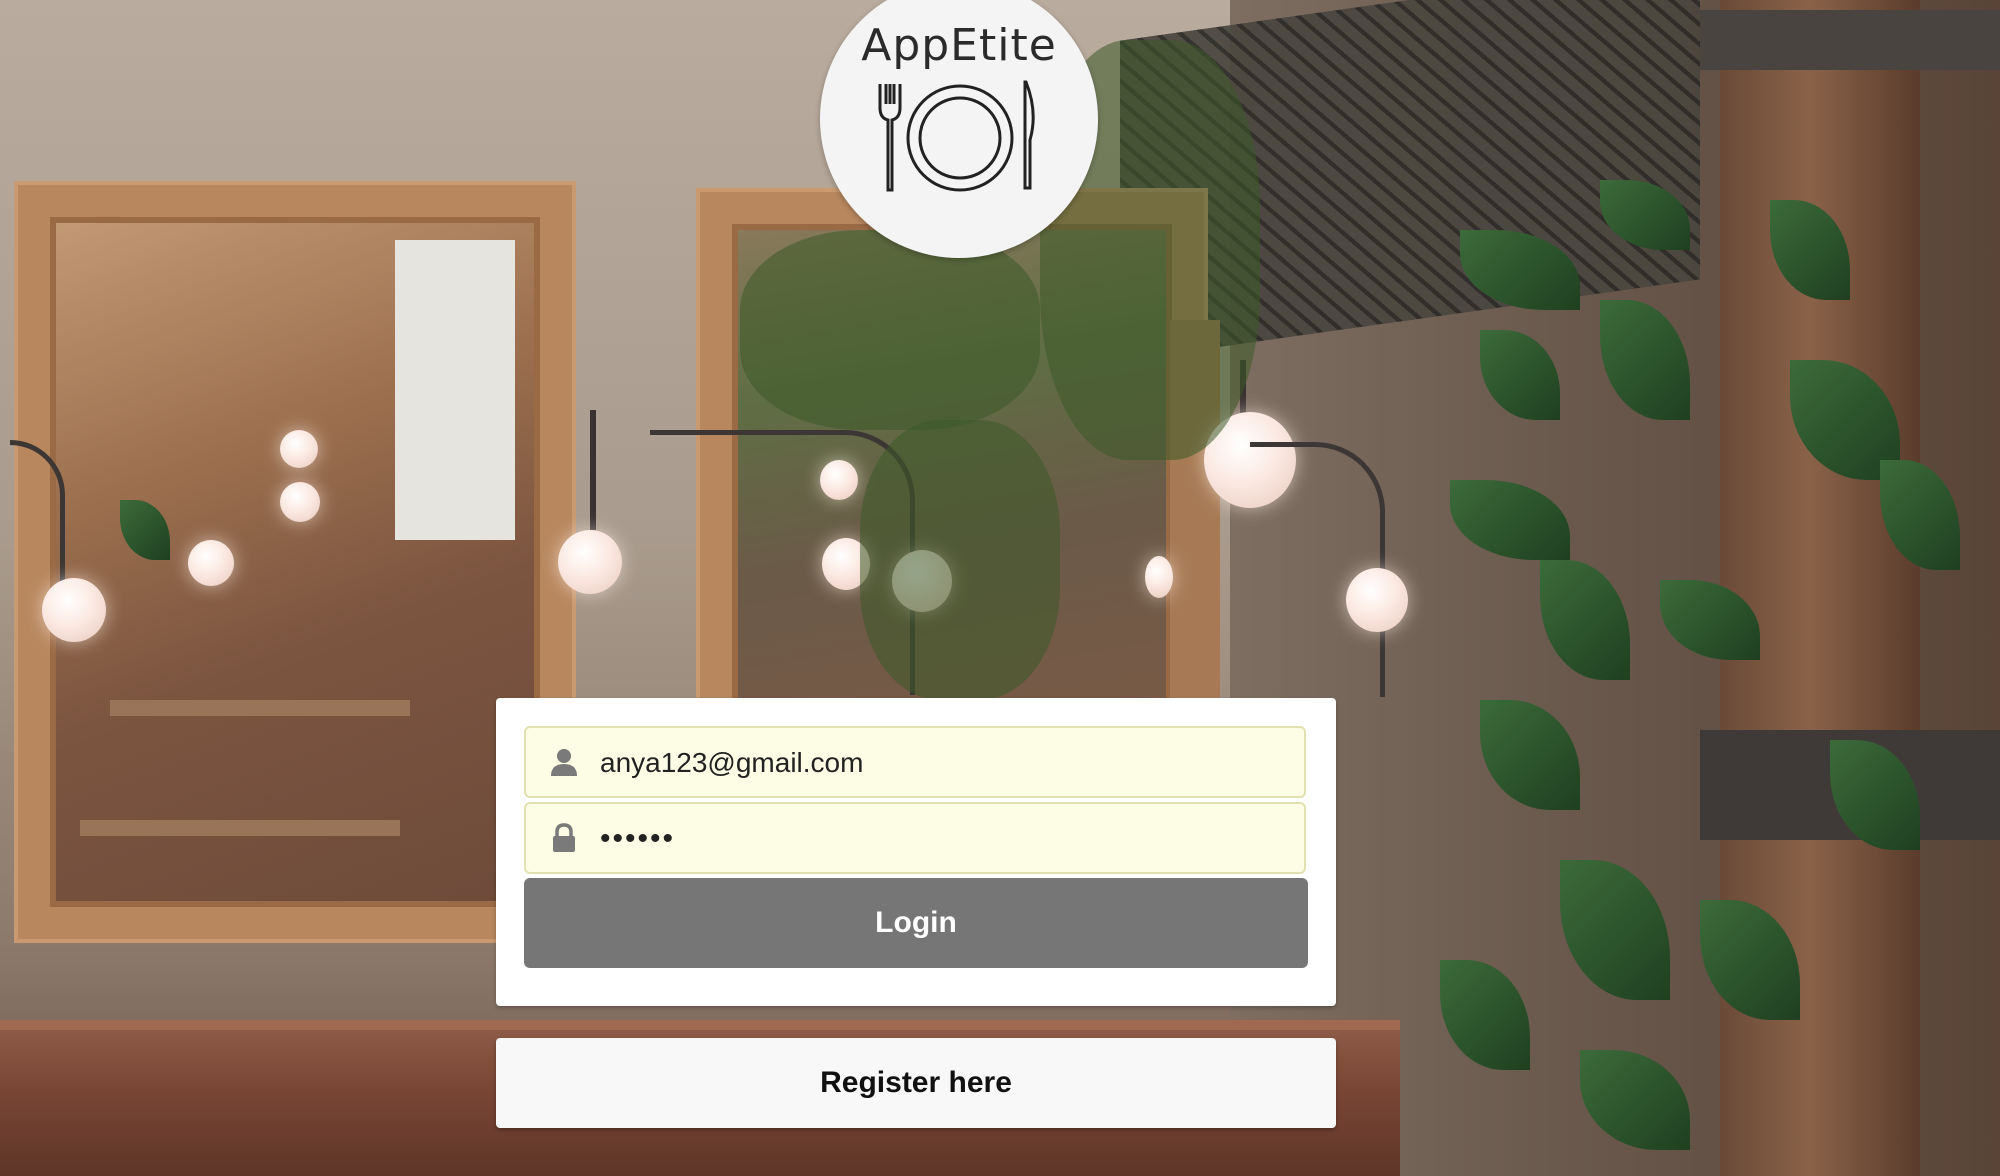 The image size is (2000, 1176). What do you see at coordinates (959, 45) in the screenshot?
I see `logo-title: AppEtite` at bounding box center [959, 45].